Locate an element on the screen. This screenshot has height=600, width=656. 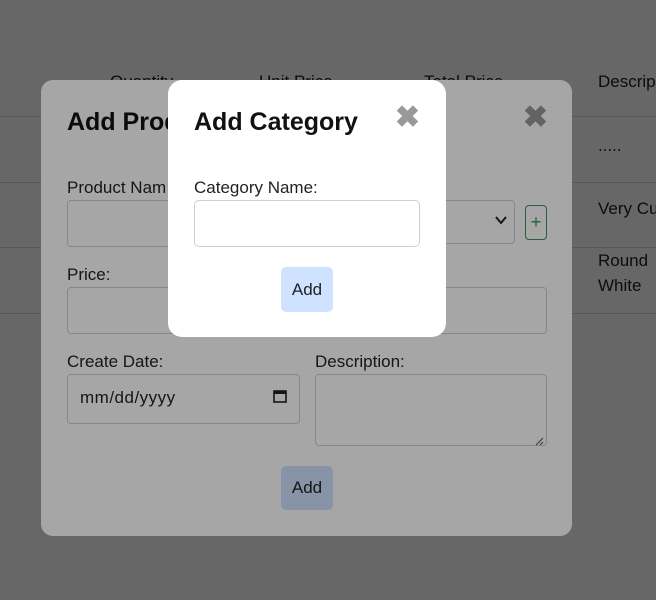
category-name-input is located at coordinates (307, 223).